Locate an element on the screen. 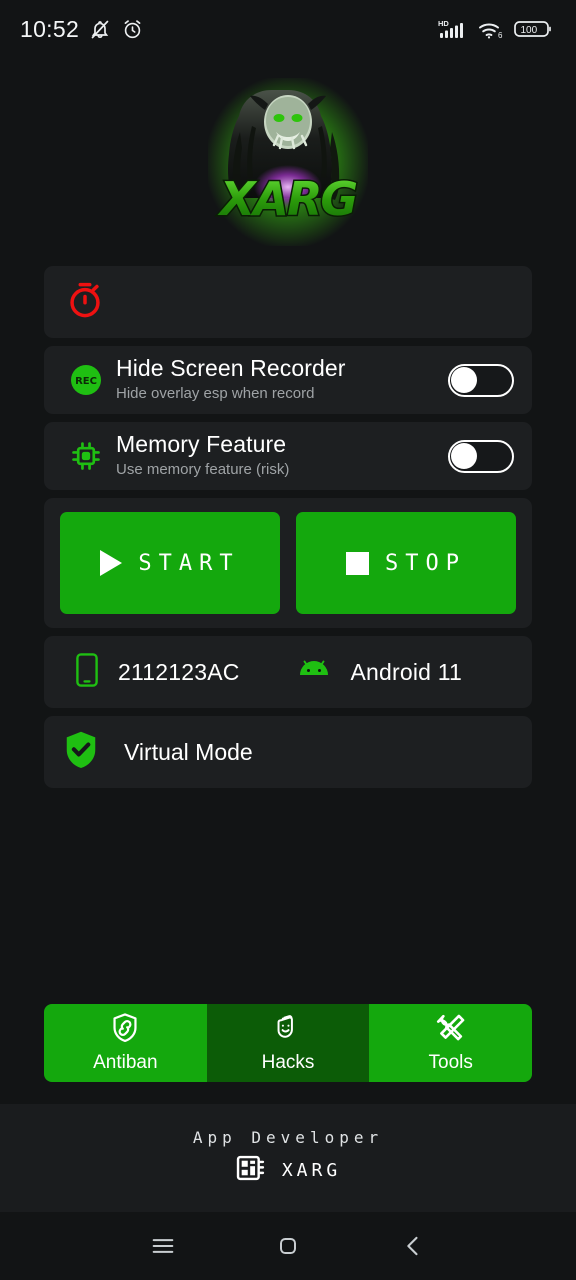 The height and width of the screenshot is (1280, 576). svg-text: 6 is located at coordinates (500, 35).